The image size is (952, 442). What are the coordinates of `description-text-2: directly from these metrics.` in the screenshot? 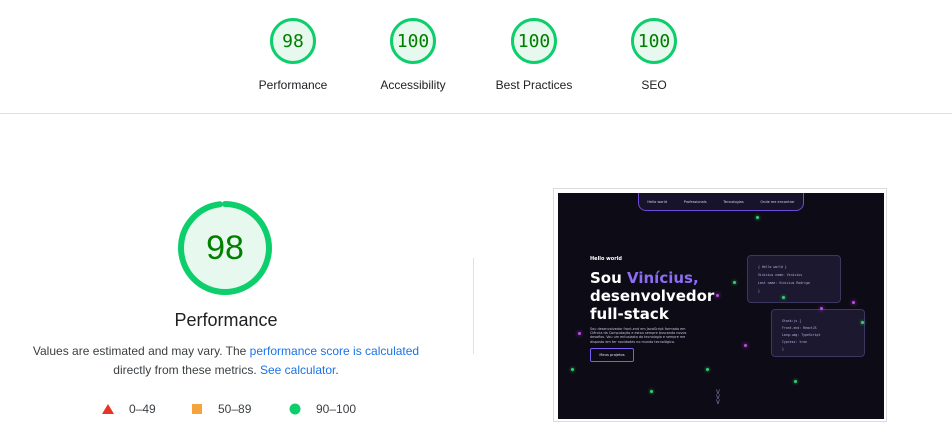 It's located at (186, 370).